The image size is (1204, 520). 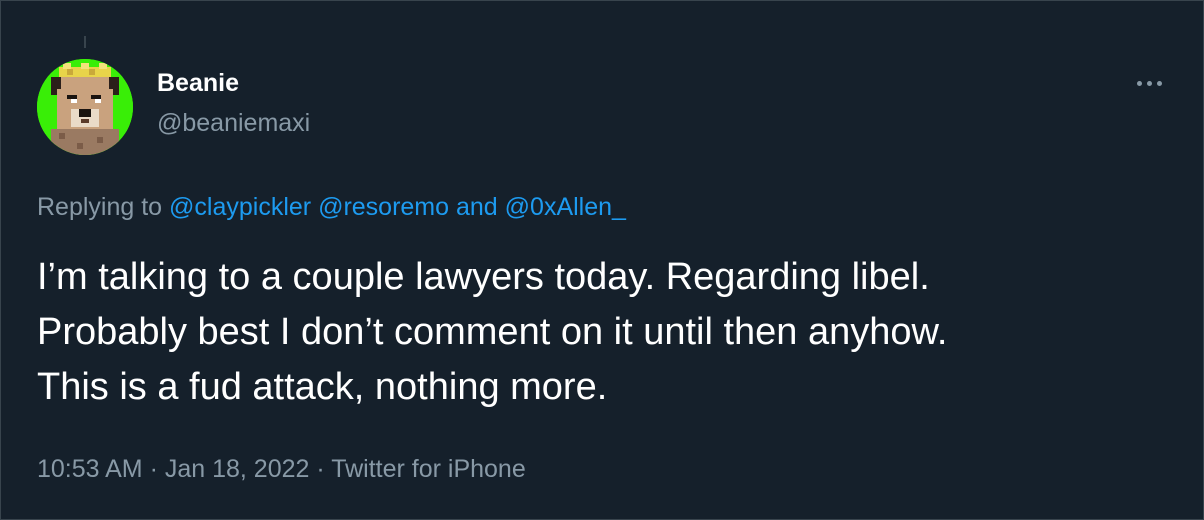 I want to click on avatar, so click(x=85, y=107).